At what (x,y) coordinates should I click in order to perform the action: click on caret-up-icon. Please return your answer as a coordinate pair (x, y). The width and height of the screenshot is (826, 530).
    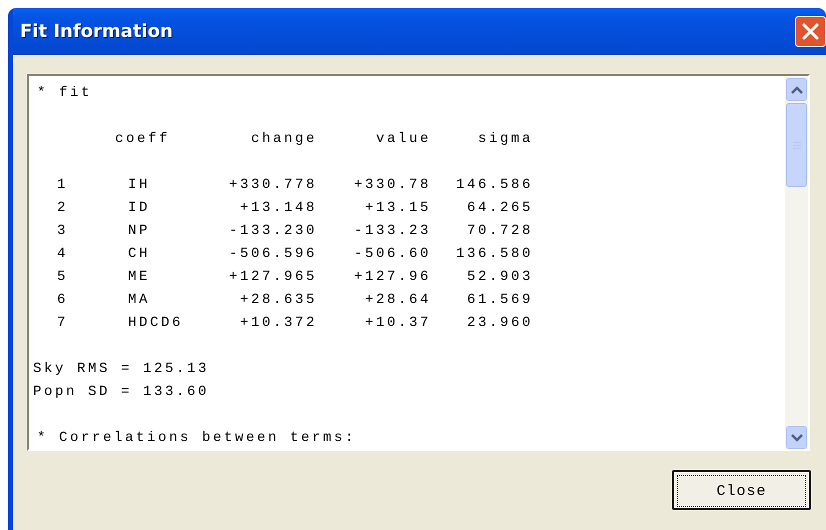
    Looking at the image, I should click on (796, 90).